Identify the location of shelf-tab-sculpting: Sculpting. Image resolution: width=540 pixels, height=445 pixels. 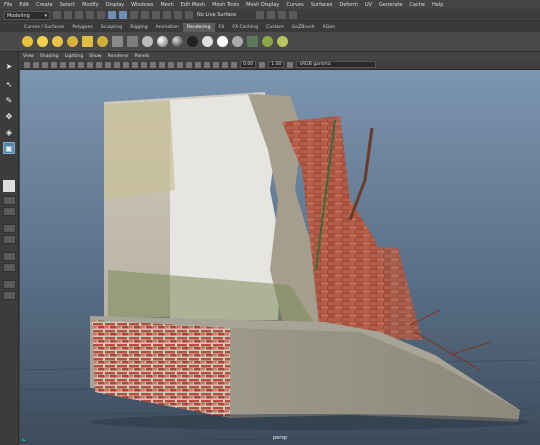
(111, 27).